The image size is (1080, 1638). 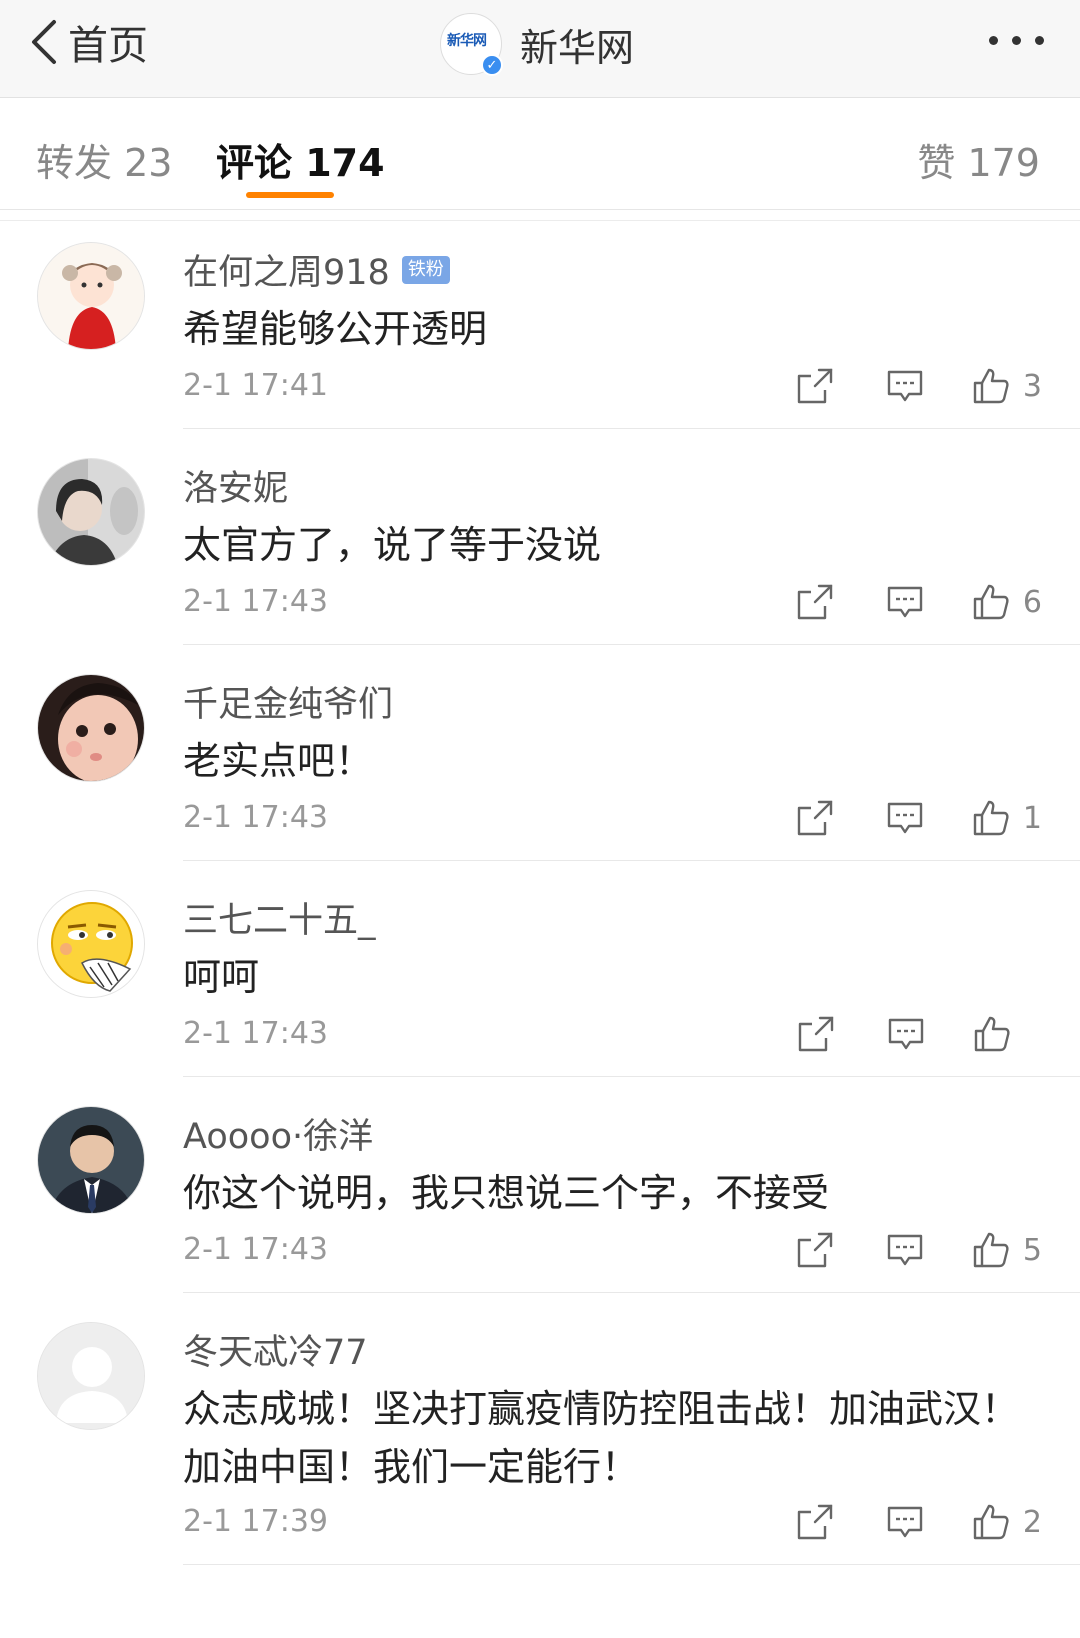 I want to click on comment-username: 千足金纯爷们, so click(x=288, y=701).